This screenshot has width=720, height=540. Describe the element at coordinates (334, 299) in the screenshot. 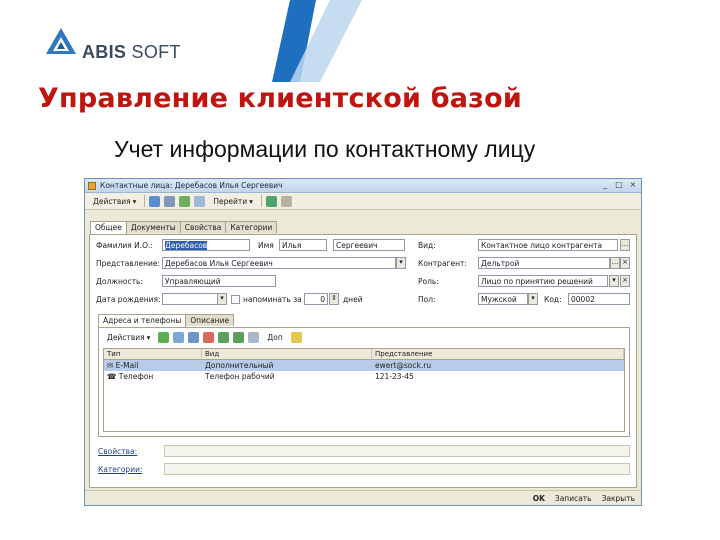

I see `remind-days-stepper: ⇕` at that location.